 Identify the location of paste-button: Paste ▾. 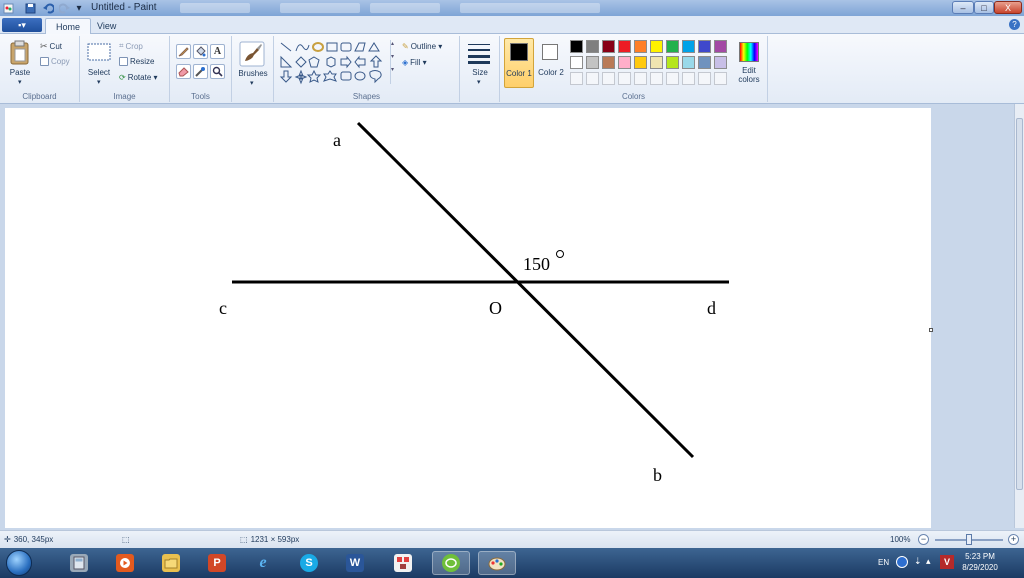
(20, 63).